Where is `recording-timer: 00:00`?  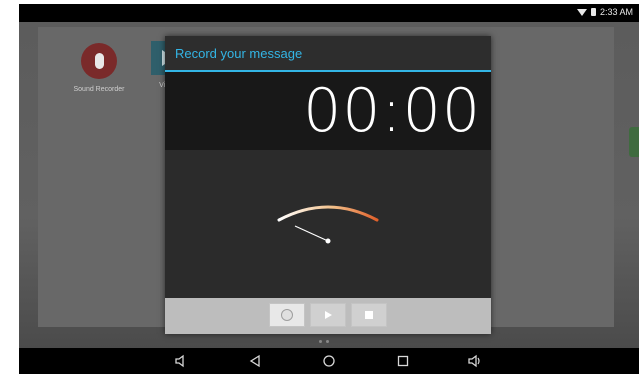
recording-timer: 00:00 is located at coordinates (392, 111).